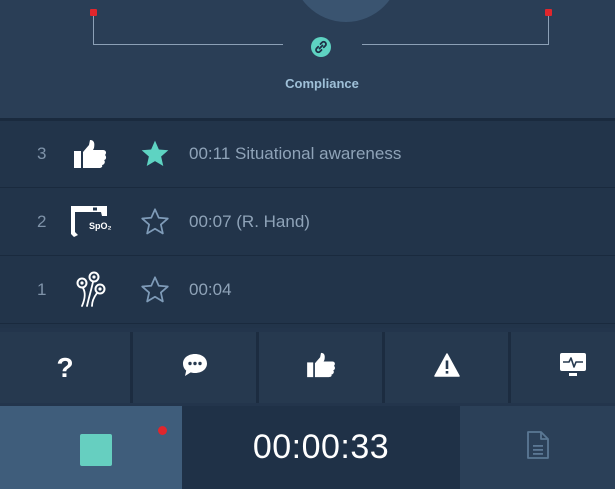 This screenshot has height=489, width=615. I want to click on star-filled-icon, so click(155, 154).